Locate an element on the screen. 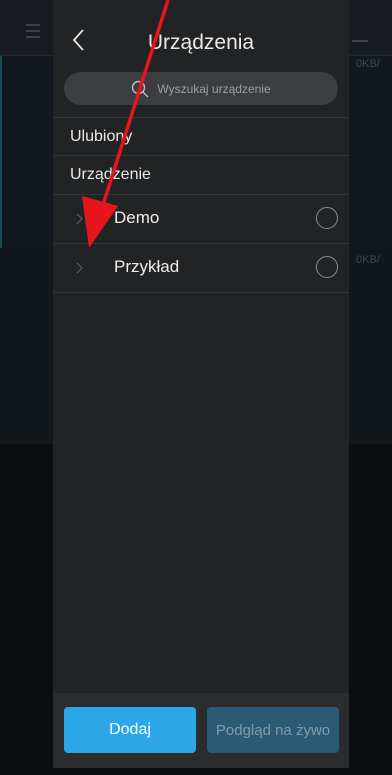 The image size is (392, 775). device-row-przyklad: Przykład is located at coordinates (201, 268).